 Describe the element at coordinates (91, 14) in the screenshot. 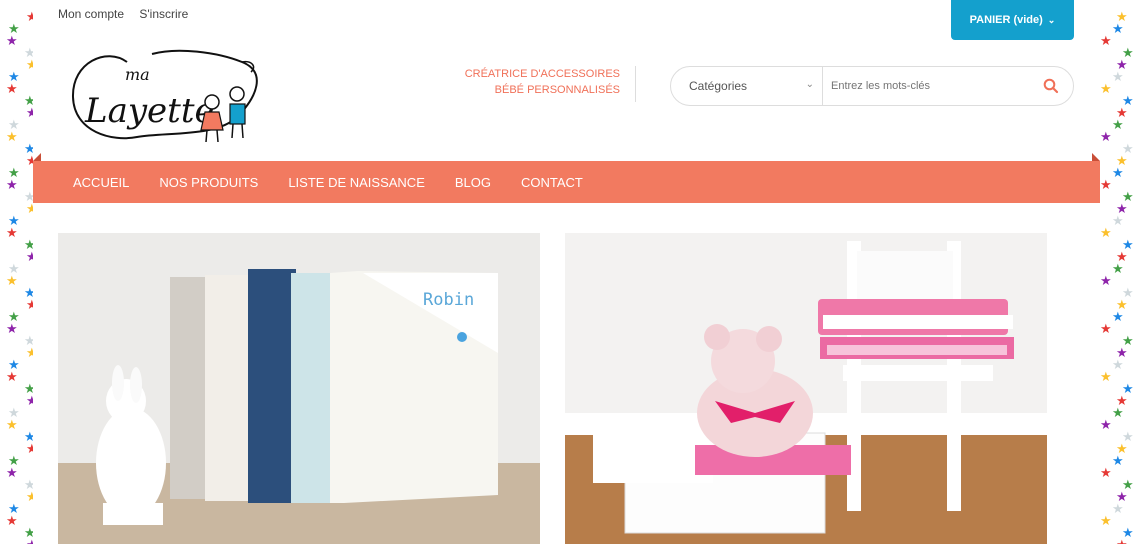

I see `account-link: Mon compte` at that location.